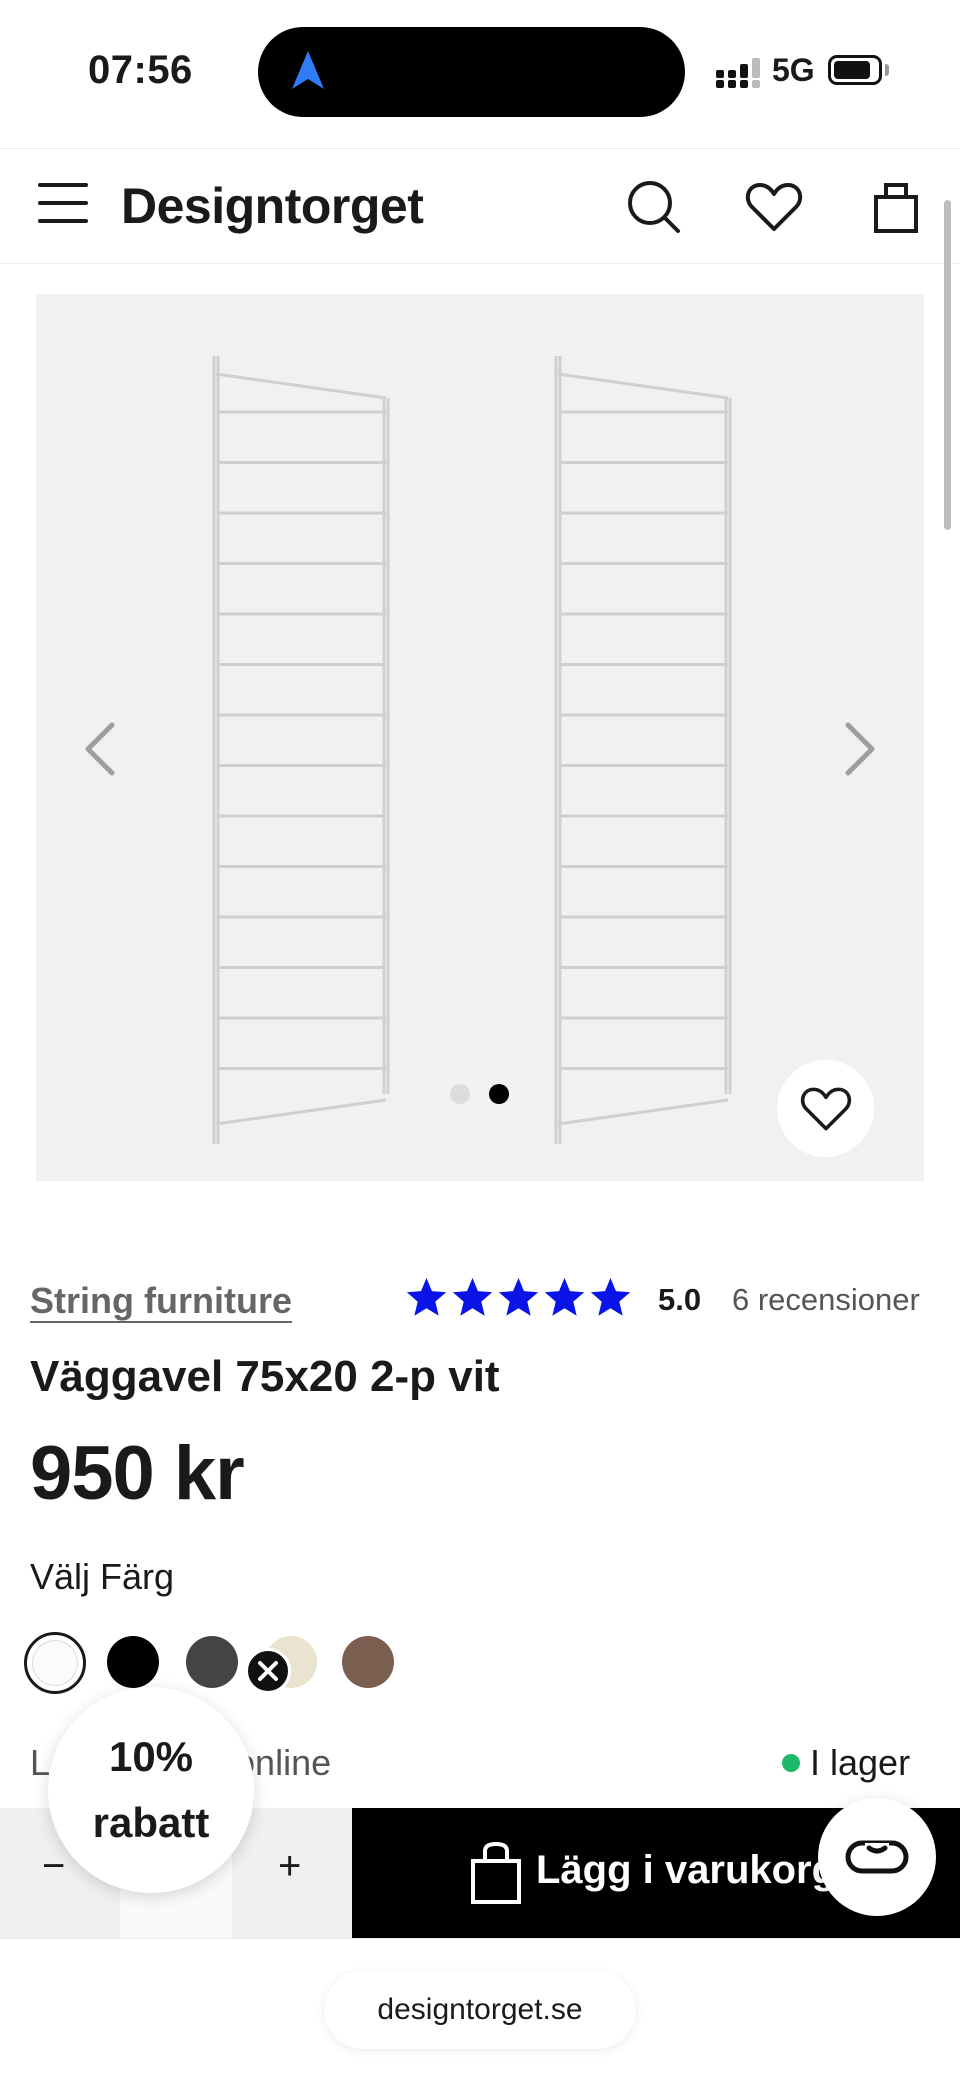 The width and height of the screenshot is (960, 2081). What do you see at coordinates (480, 206) in the screenshot?
I see `site-header: Designtorget` at bounding box center [480, 206].